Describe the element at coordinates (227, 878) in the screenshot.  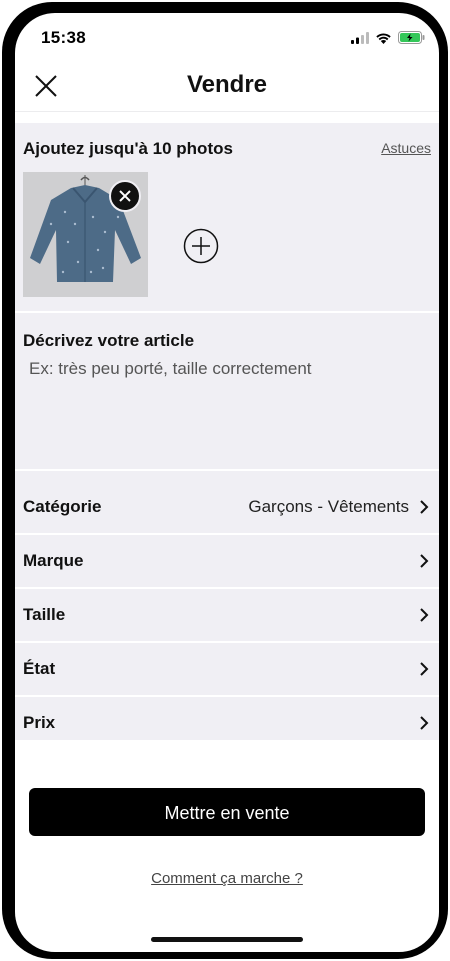
I see `how-it-works-link: Comment ça marche ?` at that location.